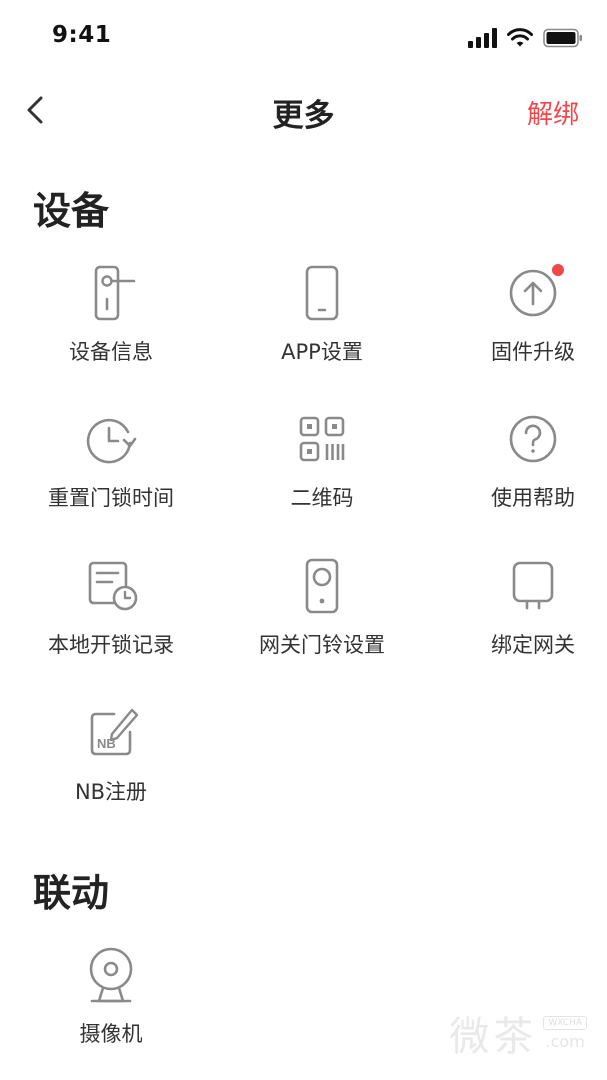 This screenshot has width=607, height=1080. I want to click on qr-code-icon, so click(322, 439).